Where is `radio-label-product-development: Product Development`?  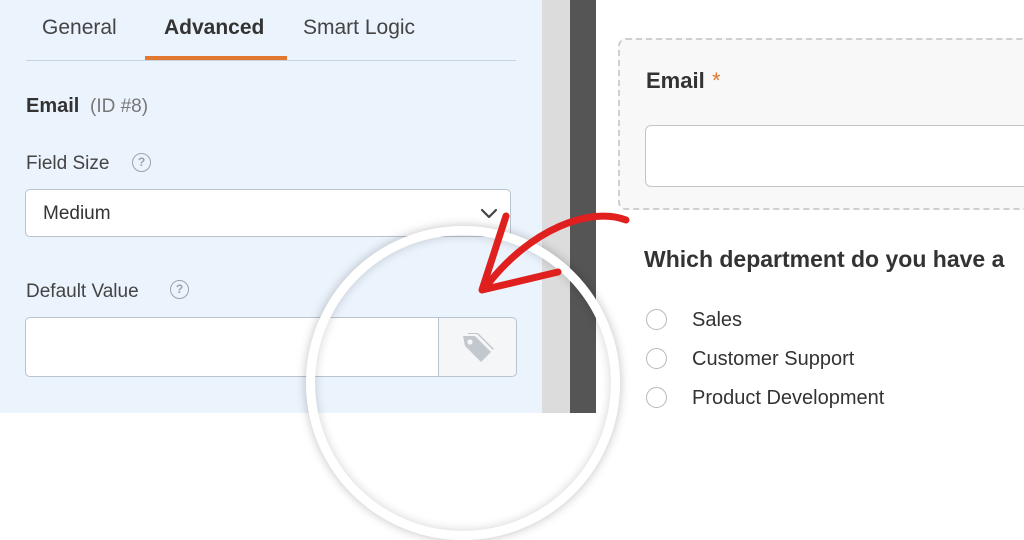
radio-label-product-development: Product Development is located at coordinates (788, 398).